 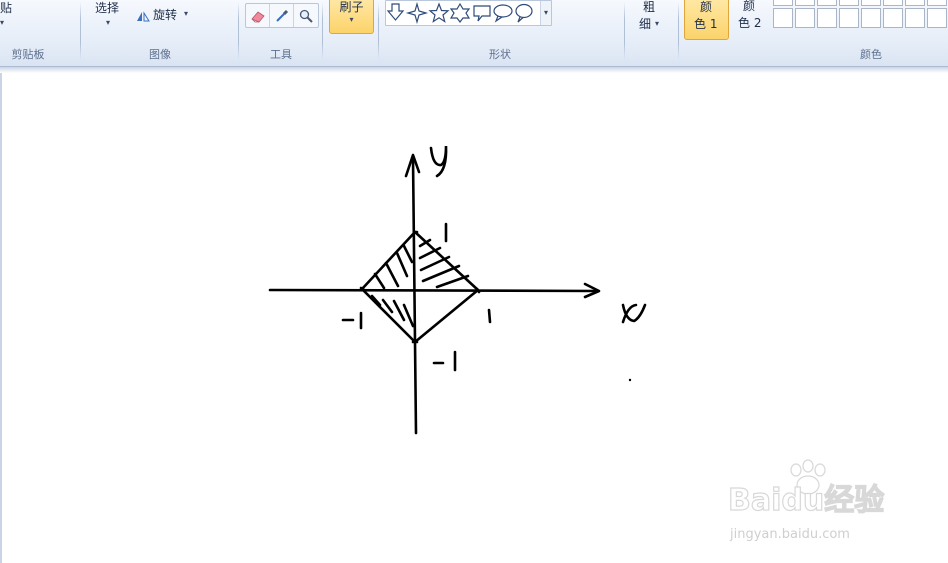 I want to click on paste-dropdown-icon: ▾, so click(x=2, y=22).